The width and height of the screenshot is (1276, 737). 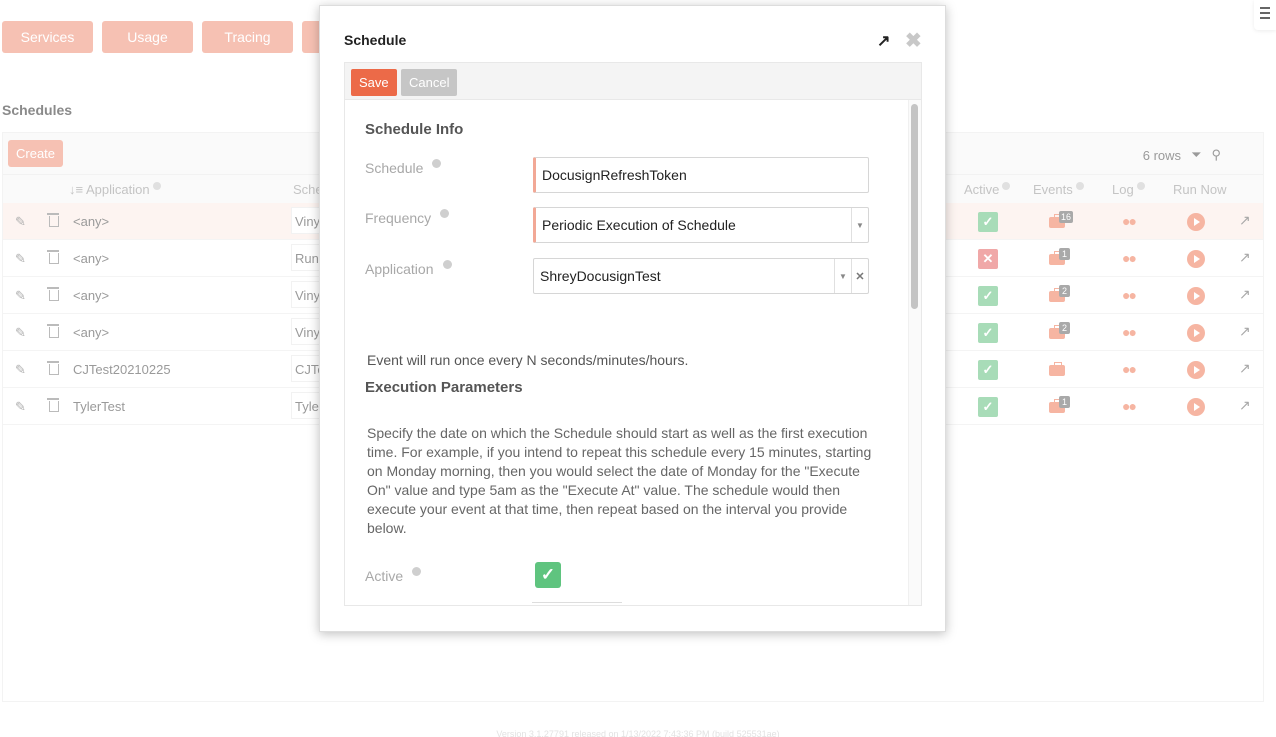 I want to click on application-cell: TylerTest, so click(x=99, y=406).